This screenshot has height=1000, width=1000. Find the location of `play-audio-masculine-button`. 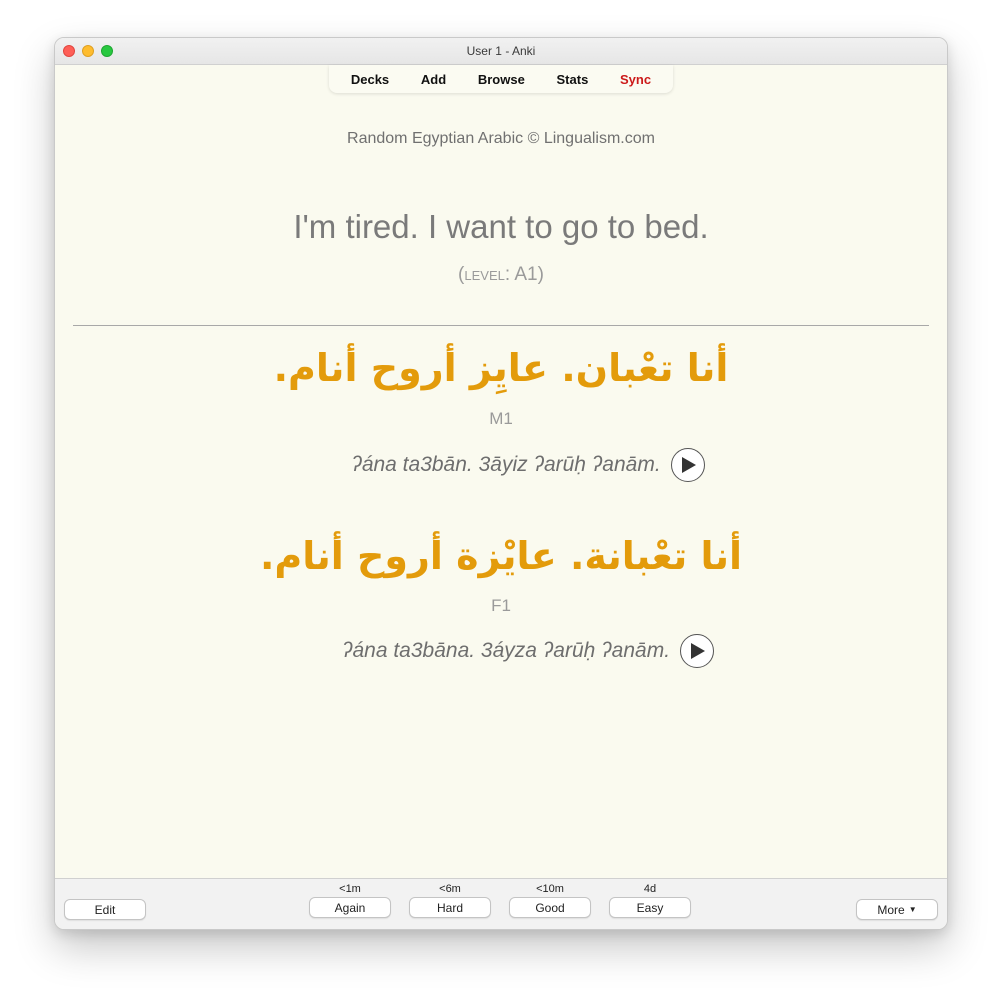

play-audio-masculine-button is located at coordinates (687, 465).